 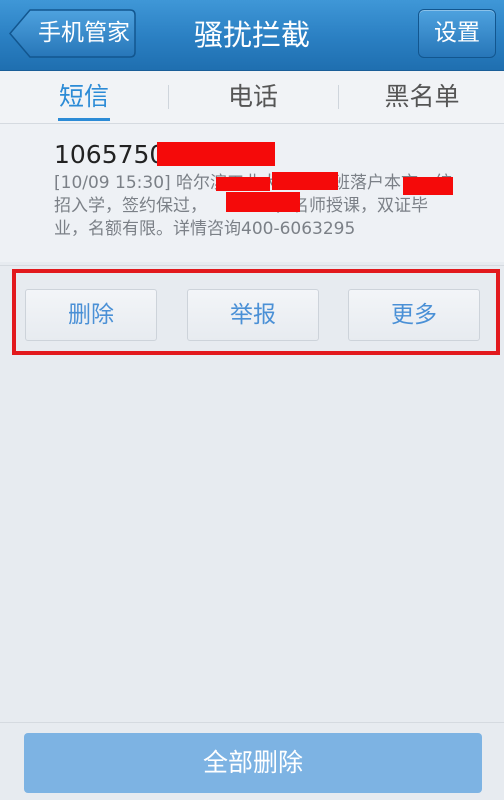 I want to click on delete-button: 删除, so click(x=91, y=315).